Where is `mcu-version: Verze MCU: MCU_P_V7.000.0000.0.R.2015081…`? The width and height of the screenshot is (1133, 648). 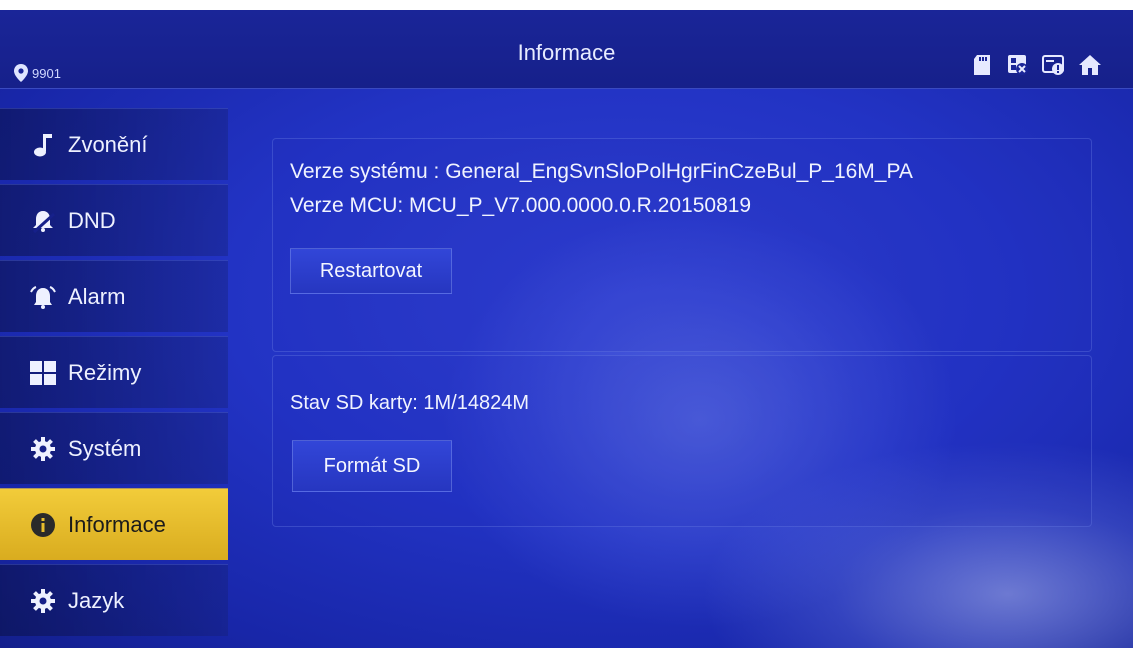 mcu-version: Verze MCU: MCU_P_V7.000.0000.0.R.2015081… is located at coordinates (521, 205).